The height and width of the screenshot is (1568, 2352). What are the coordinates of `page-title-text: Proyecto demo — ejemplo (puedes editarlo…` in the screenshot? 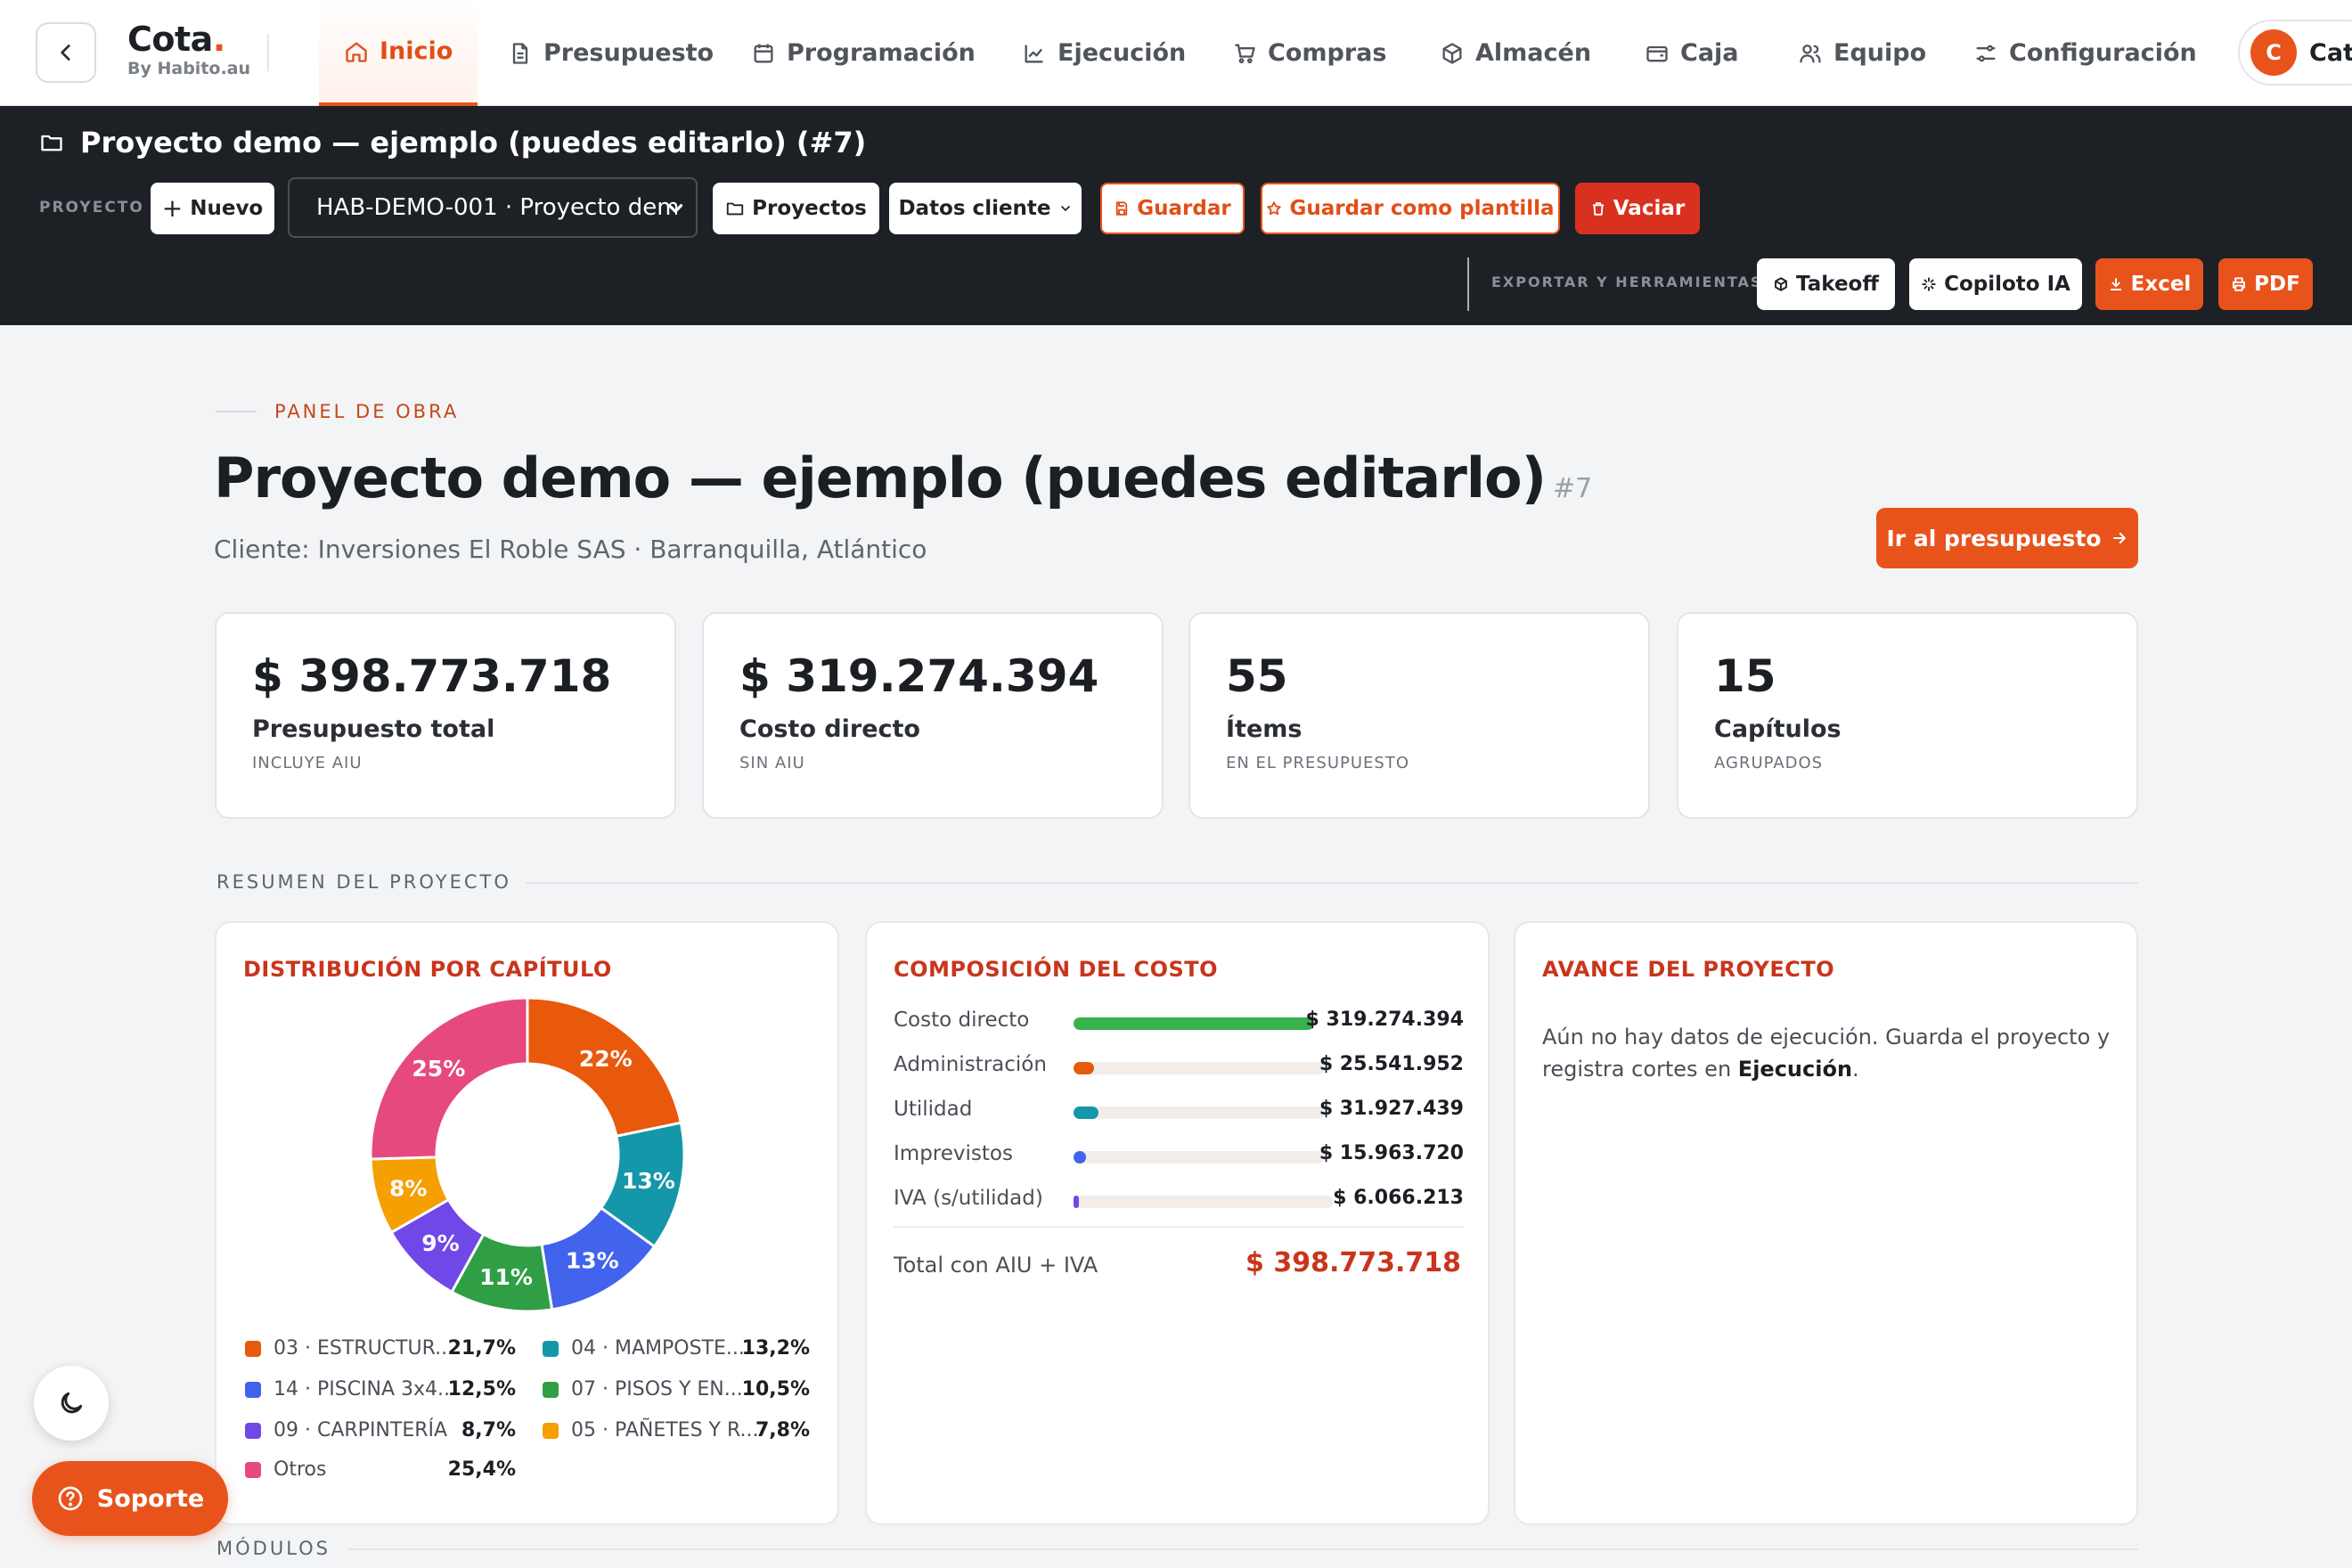 It's located at (880, 477).